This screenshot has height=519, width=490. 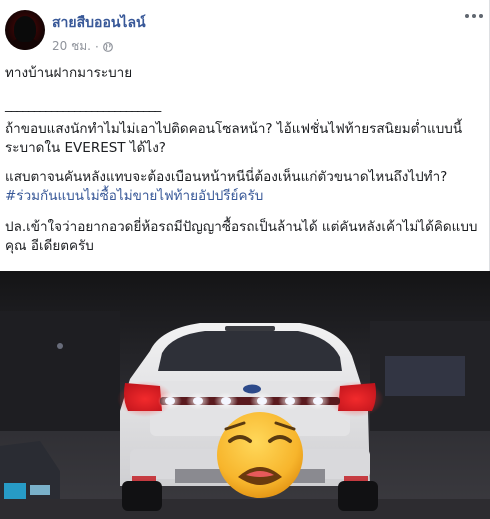 I want to click on post-paragraph: ทางบ้านฝากมาระบาย, so click(x=69, y=73).